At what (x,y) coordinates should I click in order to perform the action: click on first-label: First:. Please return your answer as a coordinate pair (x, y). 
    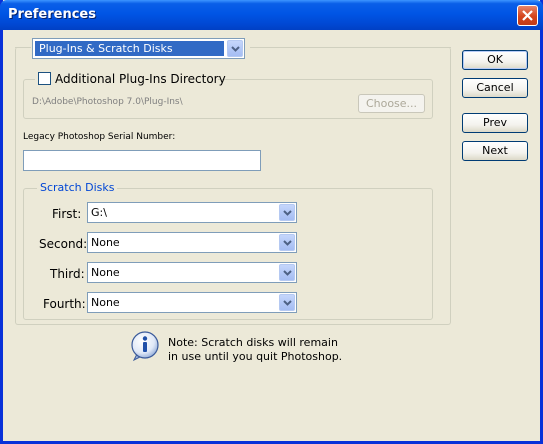
    Looking at the image, I should click on (67, 214).